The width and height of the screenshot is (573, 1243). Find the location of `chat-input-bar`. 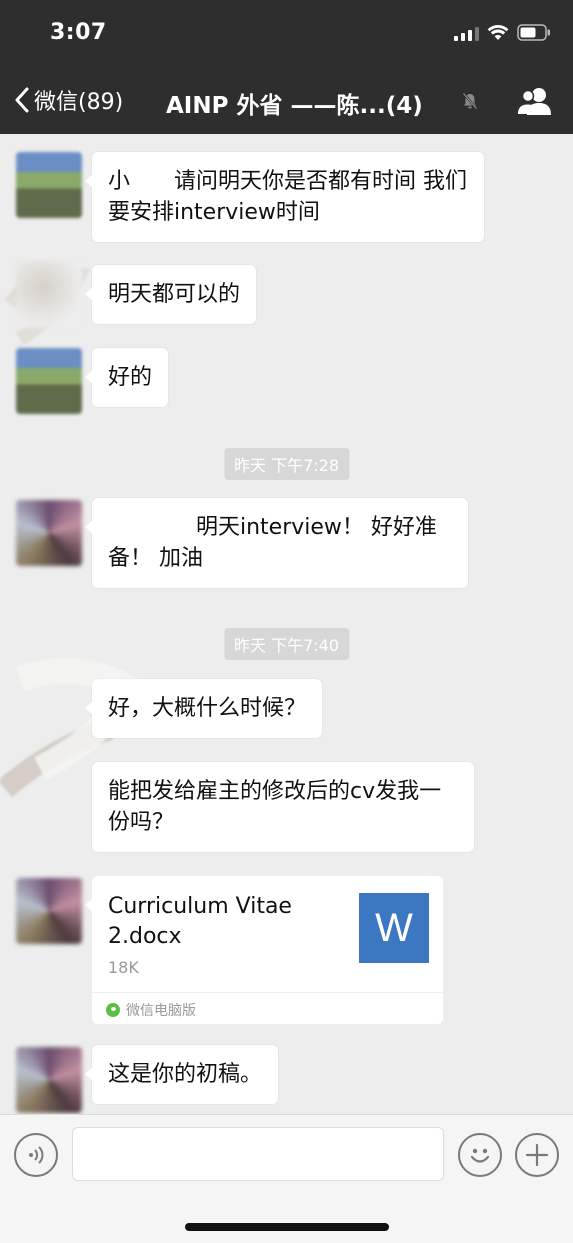

chat-input-bar is located at coordinates (286, 1178).